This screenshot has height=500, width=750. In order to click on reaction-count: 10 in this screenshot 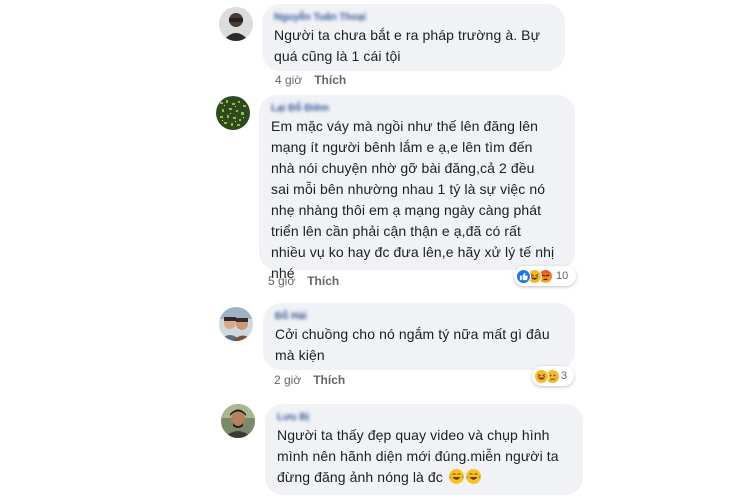, I will do `click(562, 276)`.